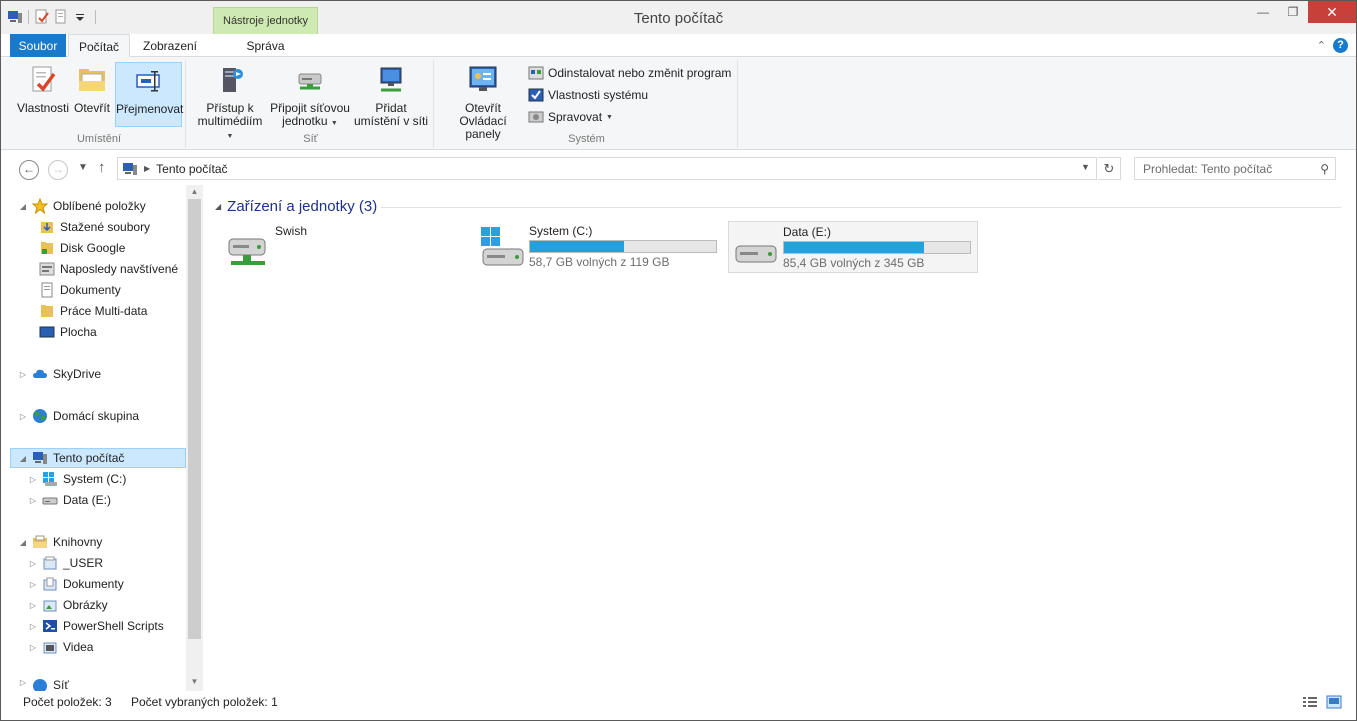 This screenshot has width=1357, height=721. Describe the element at coordinates (92, 94) in the screenshot. I see `open-button: Otevřít` at that location.